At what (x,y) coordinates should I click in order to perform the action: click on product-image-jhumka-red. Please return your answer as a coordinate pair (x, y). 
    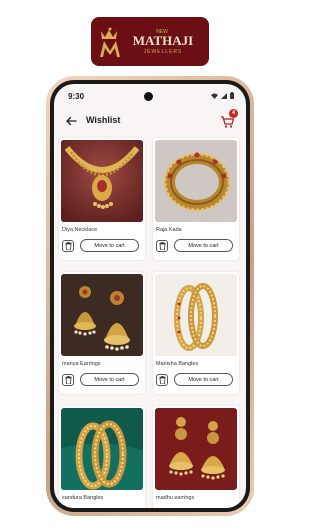
    Looking at the image, I should click on (196, 449).